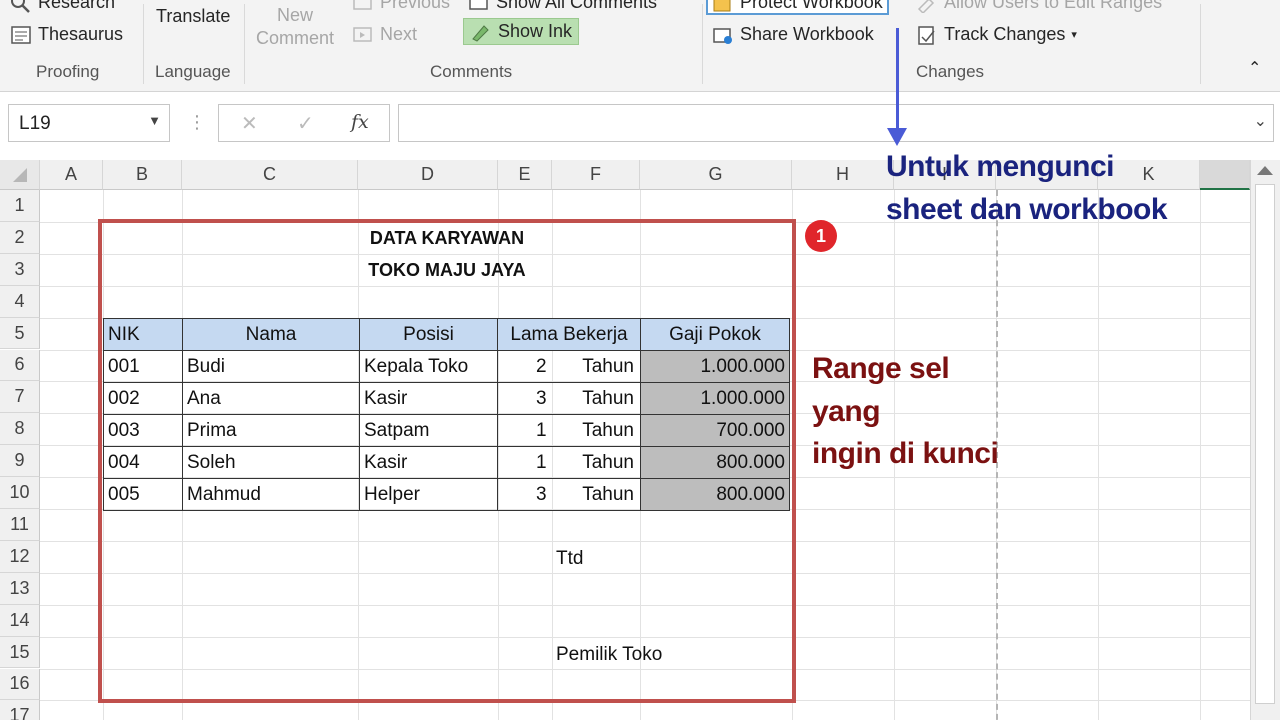 The image size is (1280, 720). Describe the element at coordinates (807, 34) in the screenshot. I see `share-workbook-label: Share Workbook` at that location.